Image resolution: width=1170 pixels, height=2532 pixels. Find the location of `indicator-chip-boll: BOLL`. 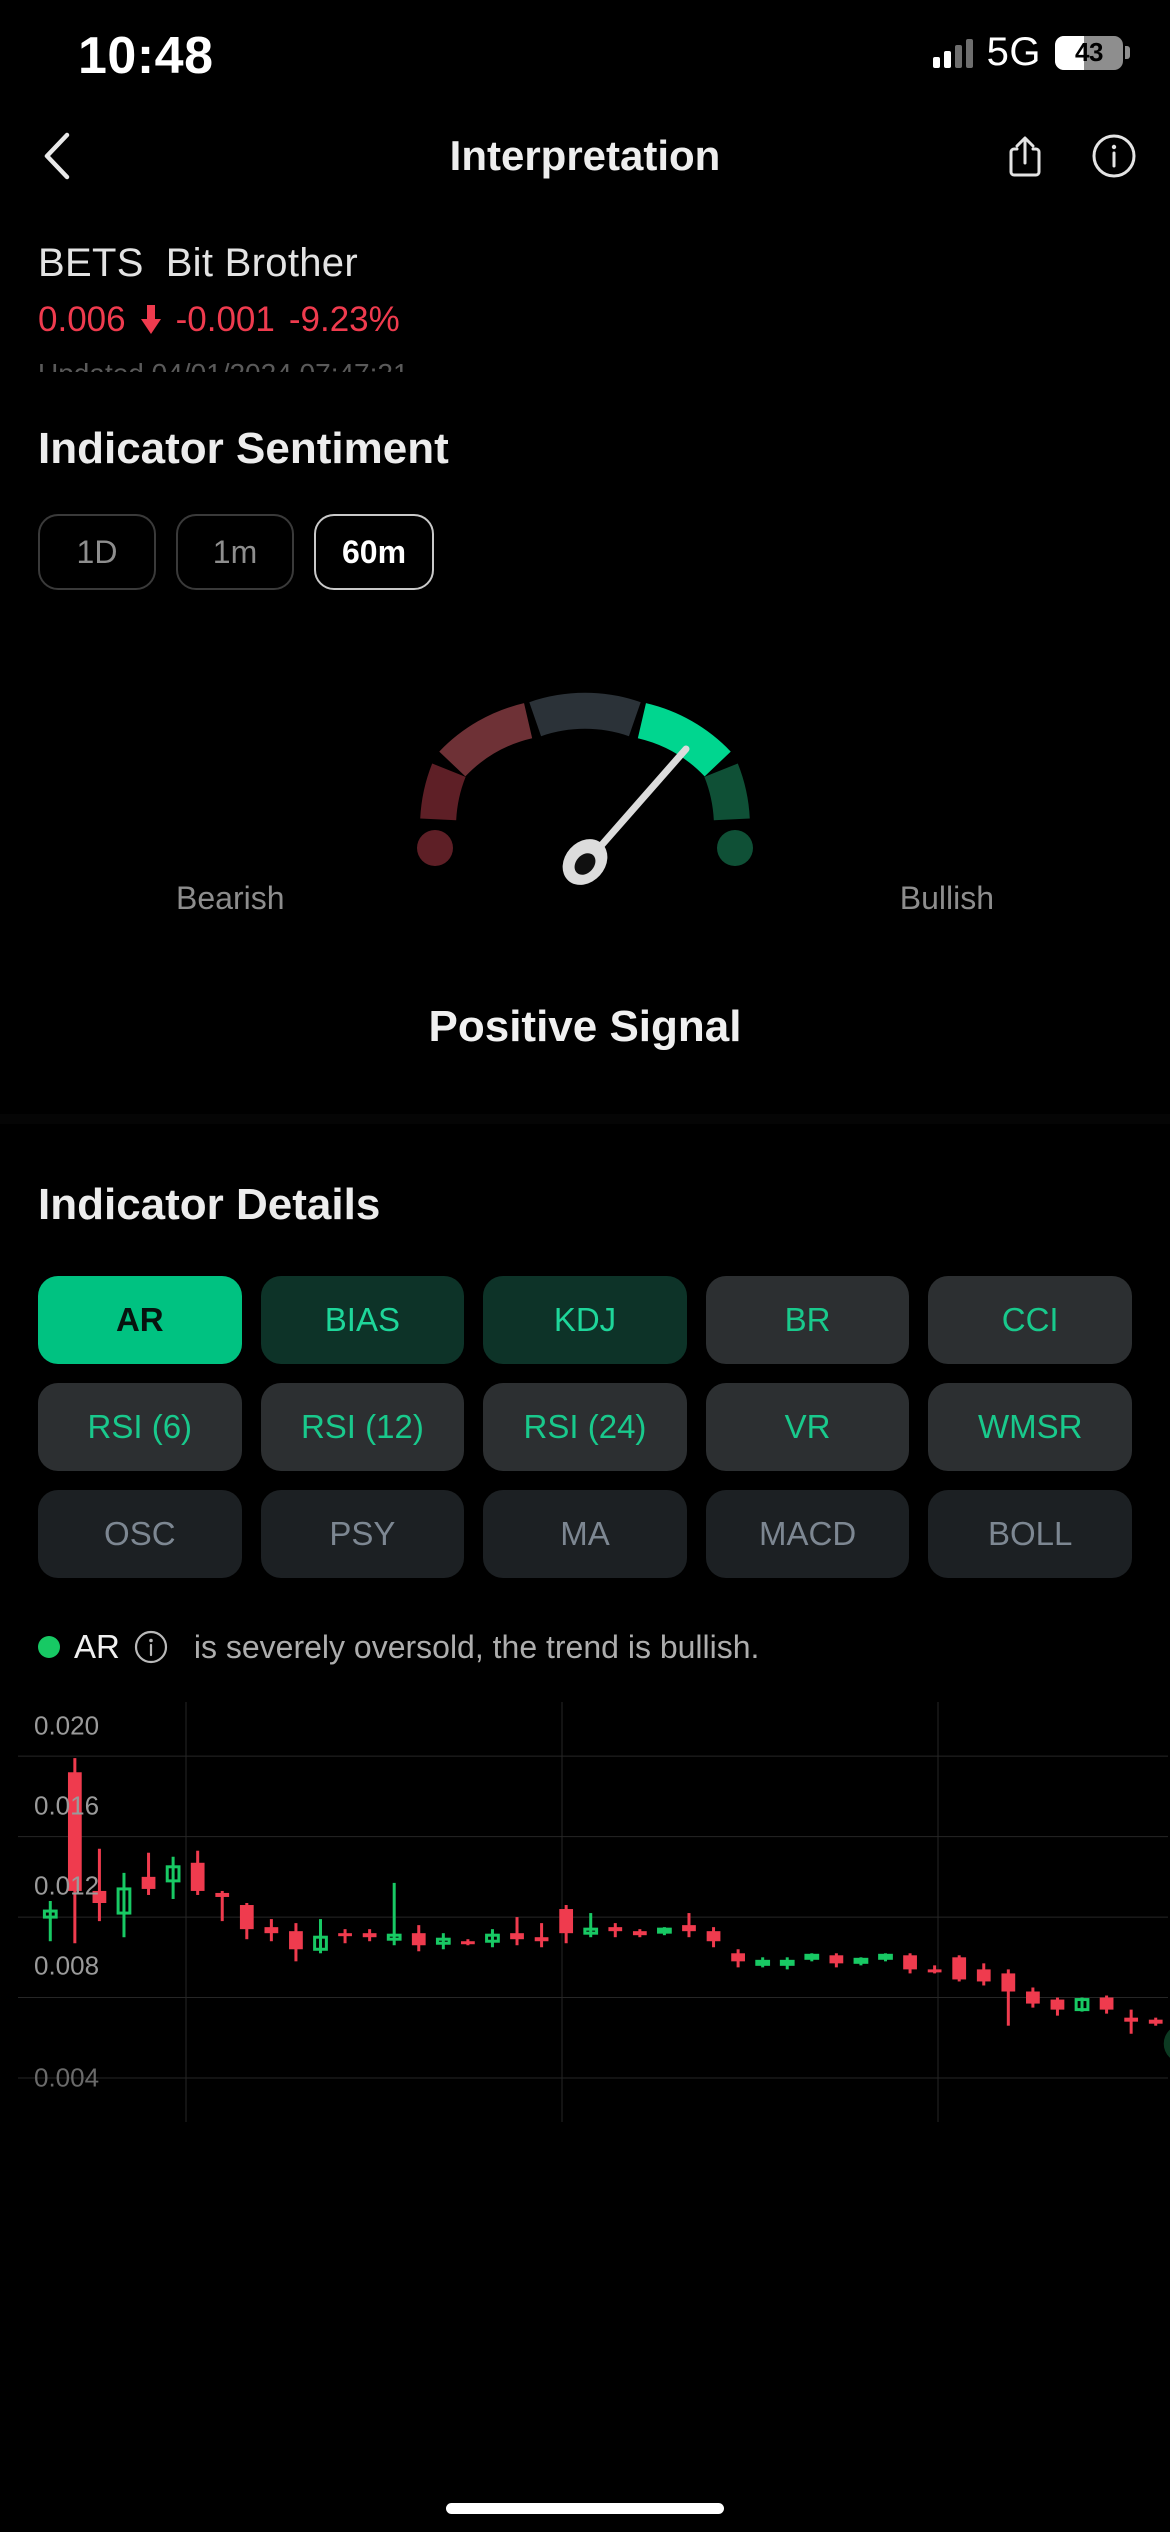

indicator-chip-boll: BOLL is located at coordinates (1030, 1534).